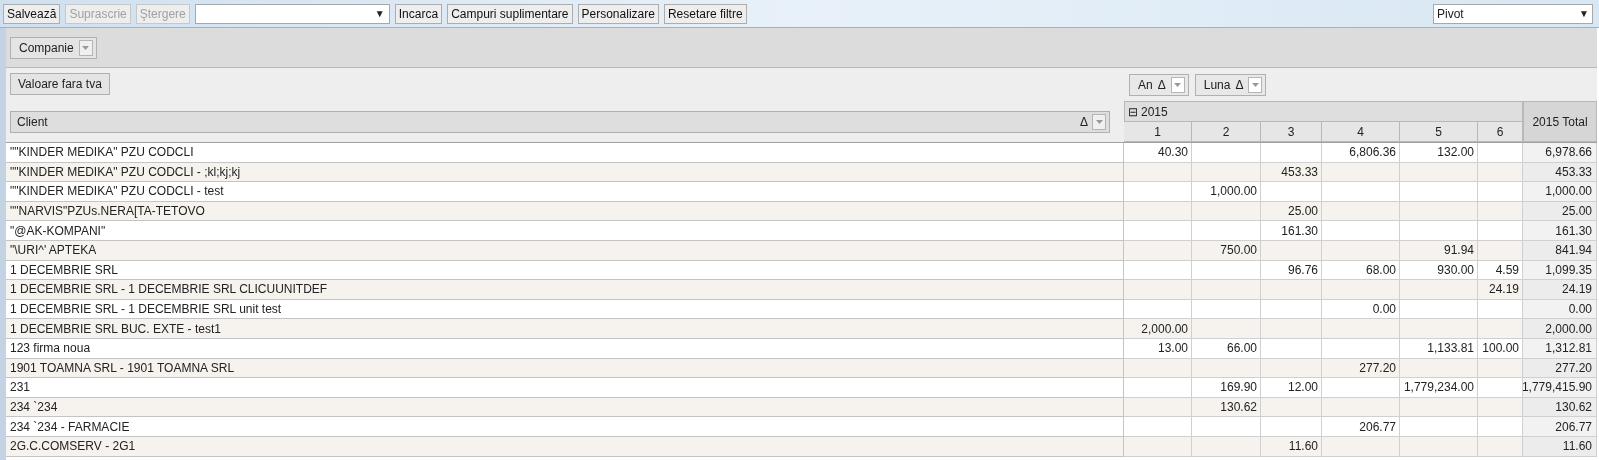 This screenshot has height=460, width=1599. What do you see at coordinates (1439, 270) in the screenshot?
I see `value-cell: 930.00` at bounding box center [1439, 270].